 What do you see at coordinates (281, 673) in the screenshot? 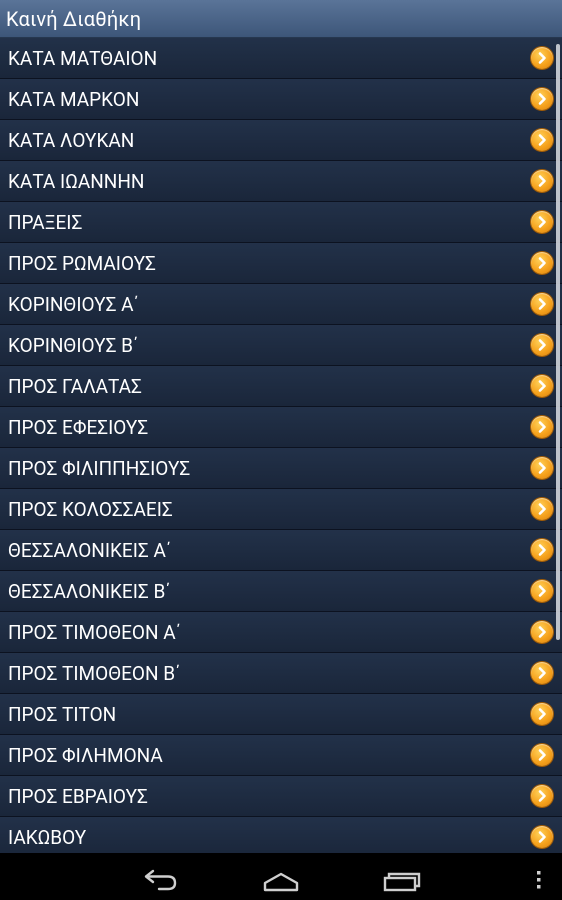
I see `list-item: ΠΡΟΣ ΤΙΜΟΘΕΟΝ Β΄` at bounding box center [281, 673].